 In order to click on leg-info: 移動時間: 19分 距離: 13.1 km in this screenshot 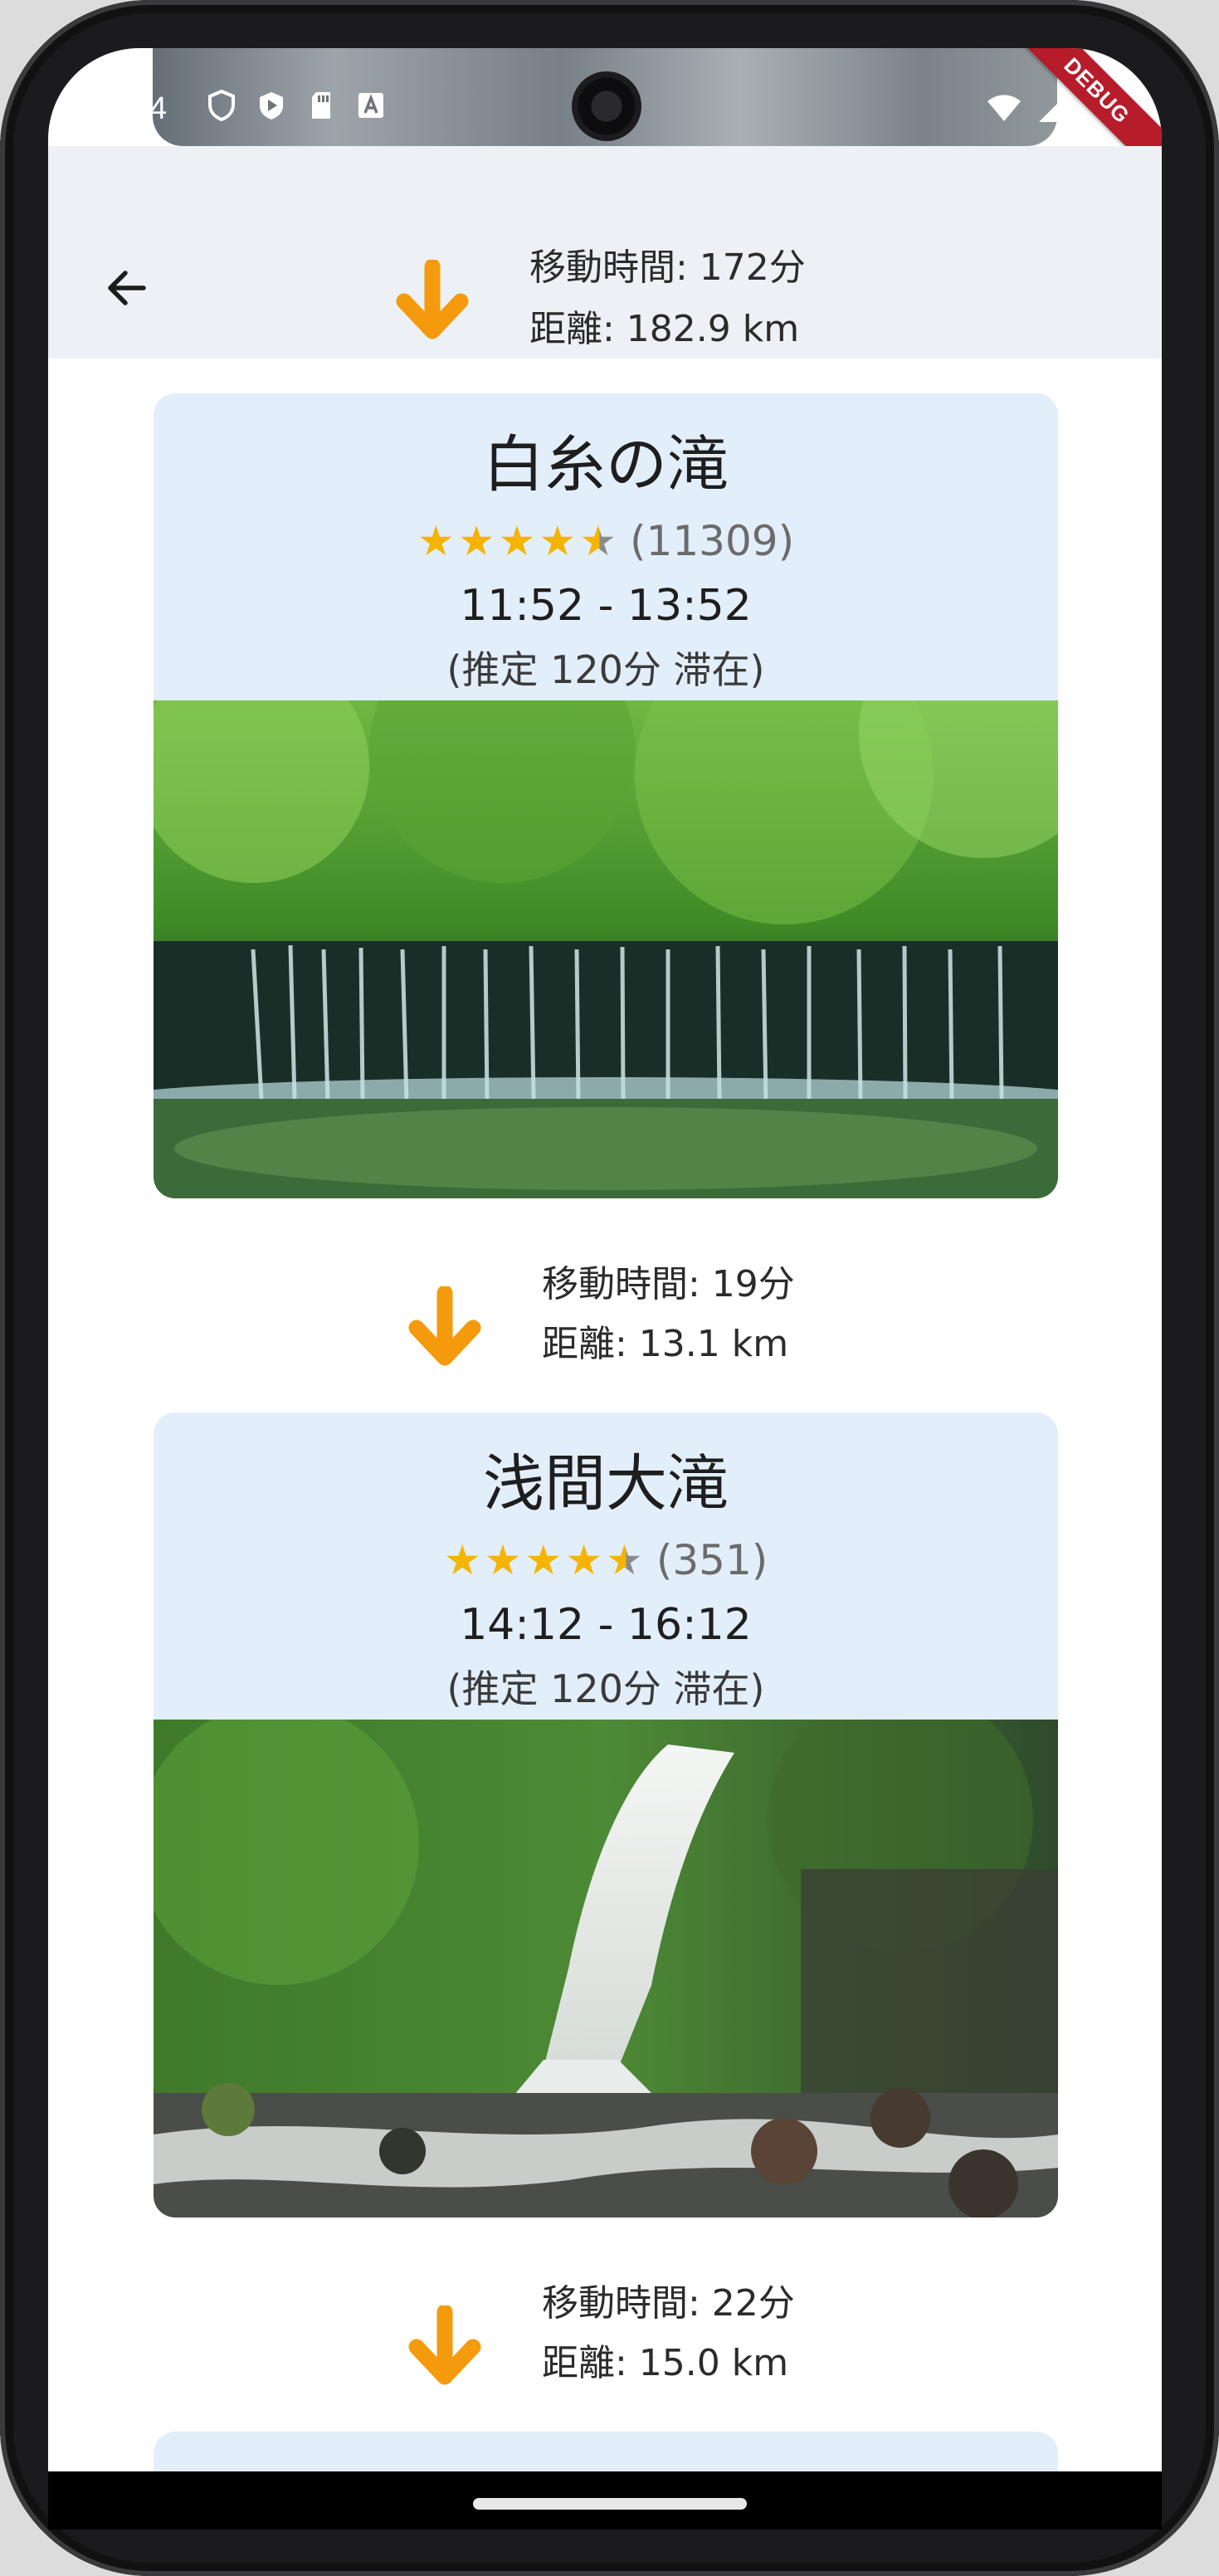, I will do `click(669, 1314)`.